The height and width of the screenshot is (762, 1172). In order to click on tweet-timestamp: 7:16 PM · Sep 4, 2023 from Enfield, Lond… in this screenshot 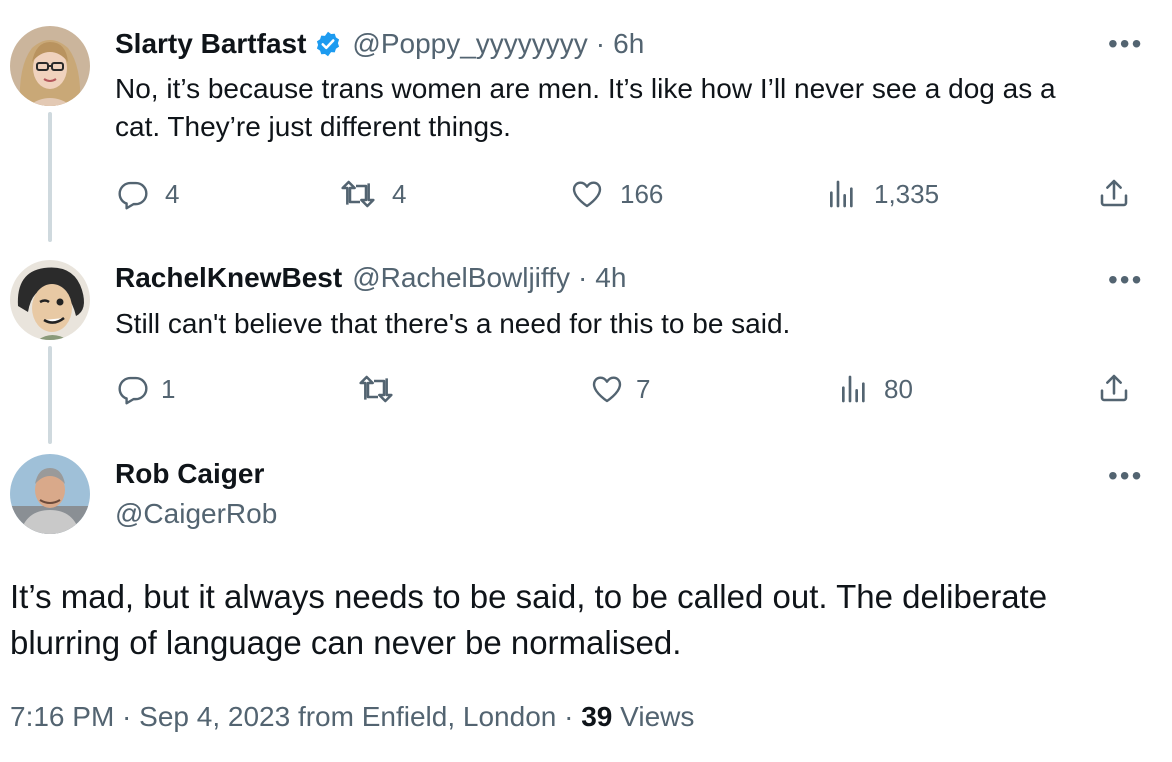, I will do `click(283, 716)`.